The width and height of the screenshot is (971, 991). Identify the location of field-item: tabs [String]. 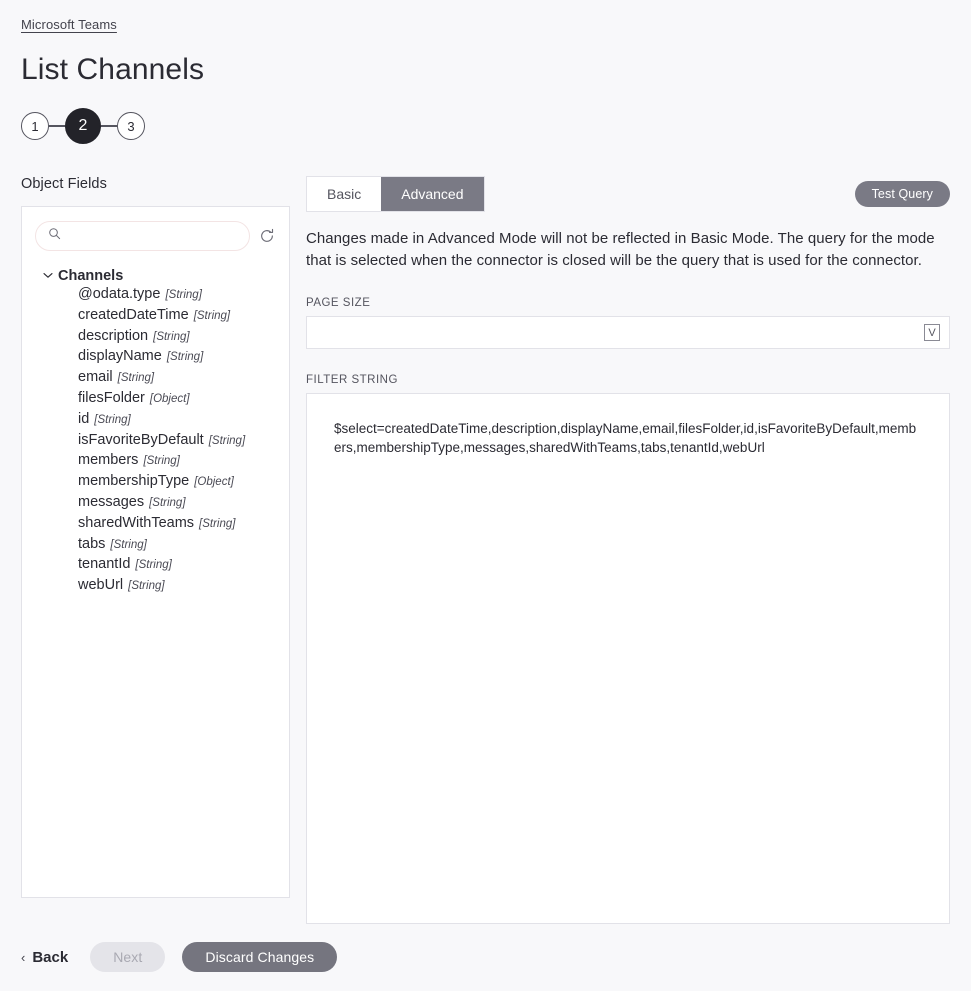
(155, 546).